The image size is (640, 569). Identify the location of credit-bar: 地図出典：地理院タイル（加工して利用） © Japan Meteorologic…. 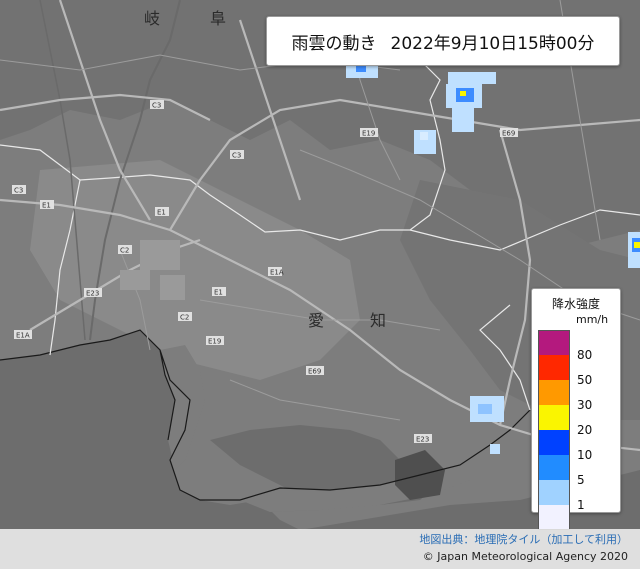
(320, 549).